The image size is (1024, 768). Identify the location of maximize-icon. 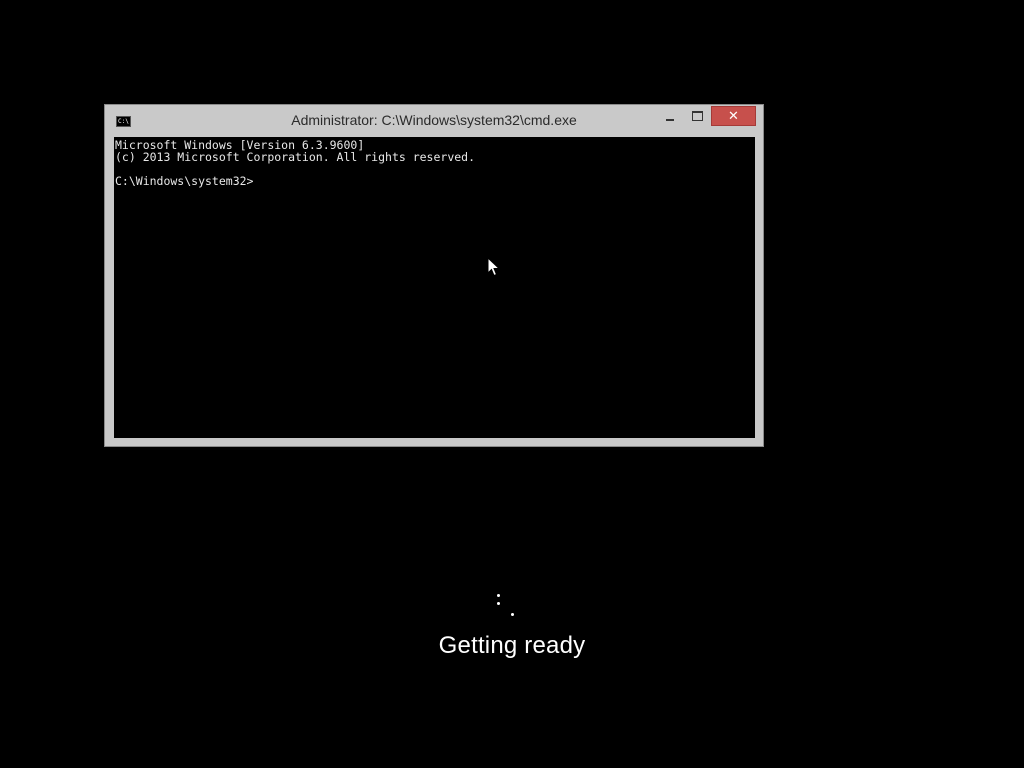
(697, 116).